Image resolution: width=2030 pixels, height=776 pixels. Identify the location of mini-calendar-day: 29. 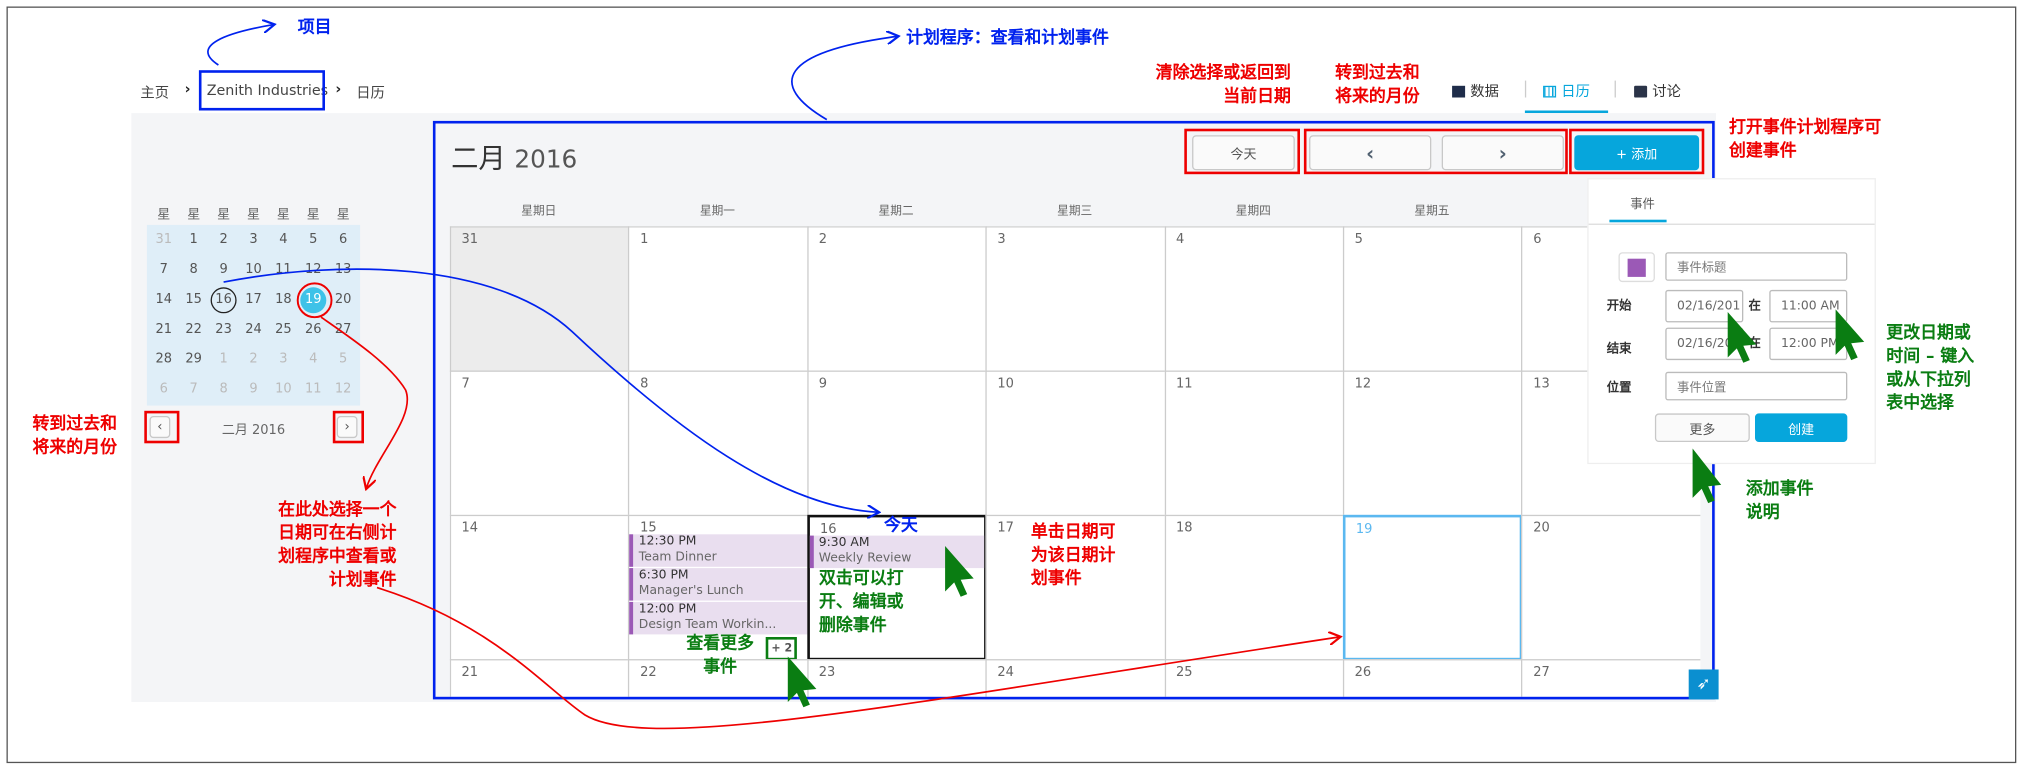
(194, 360).